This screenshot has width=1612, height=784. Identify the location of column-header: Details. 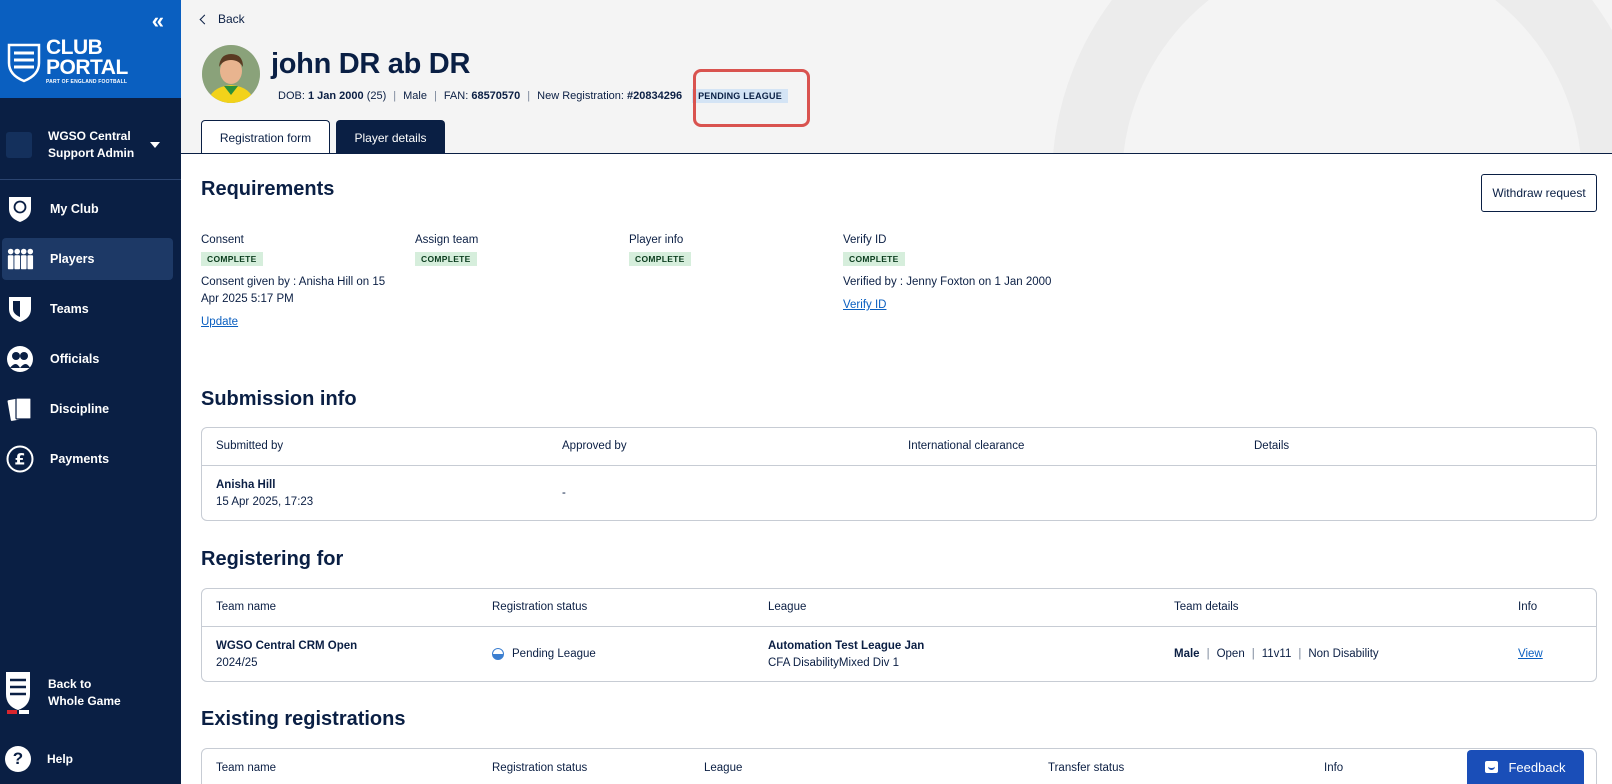
(1272, 446).